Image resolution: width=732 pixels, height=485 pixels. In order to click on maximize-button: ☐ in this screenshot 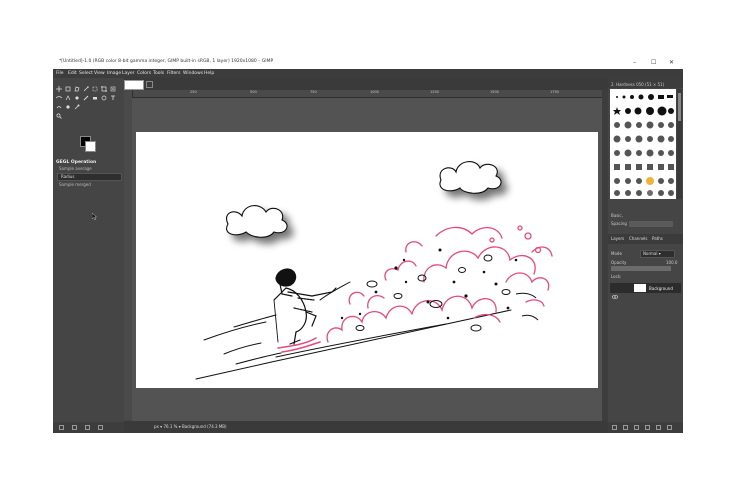, I will do `click(653, 62)`.